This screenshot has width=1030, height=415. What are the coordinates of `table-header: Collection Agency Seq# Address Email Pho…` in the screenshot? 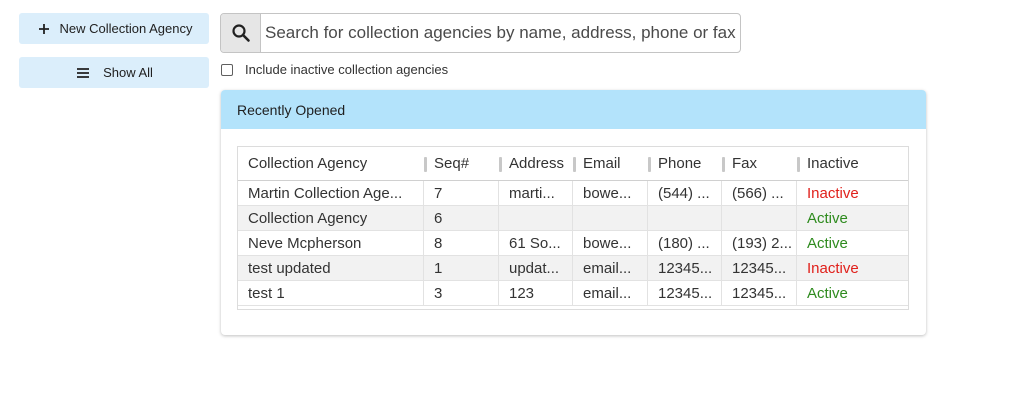 It's located at (573, 164).